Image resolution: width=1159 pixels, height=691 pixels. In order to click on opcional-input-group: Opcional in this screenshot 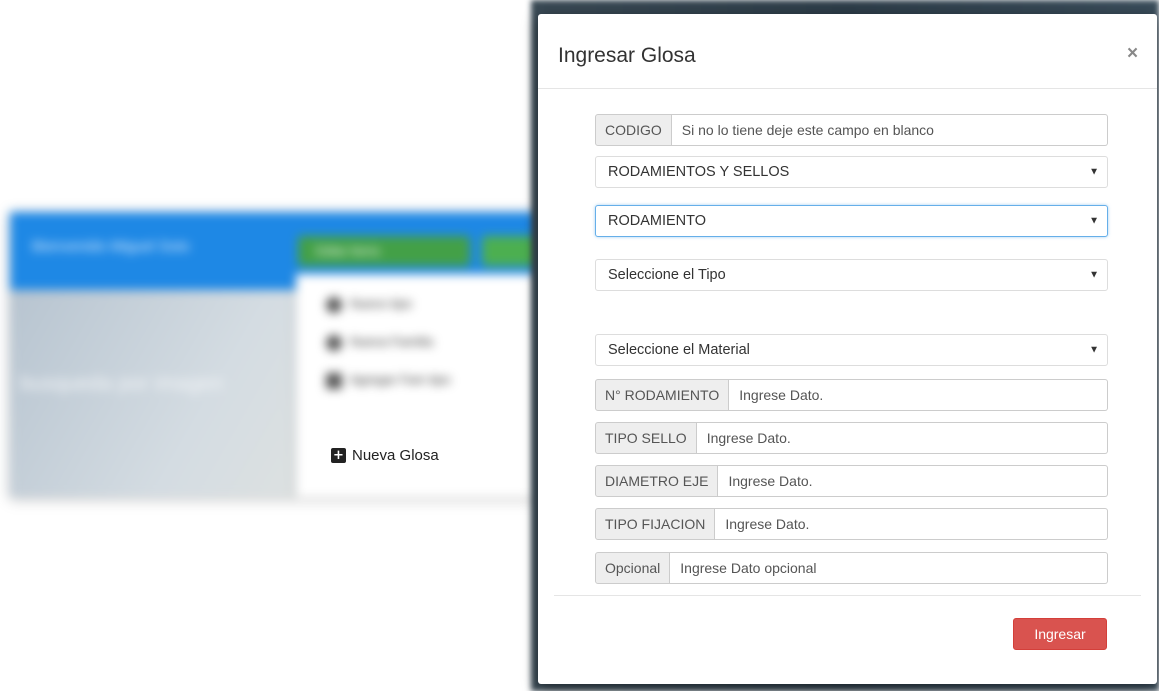, I will do `click(851, 568)`.